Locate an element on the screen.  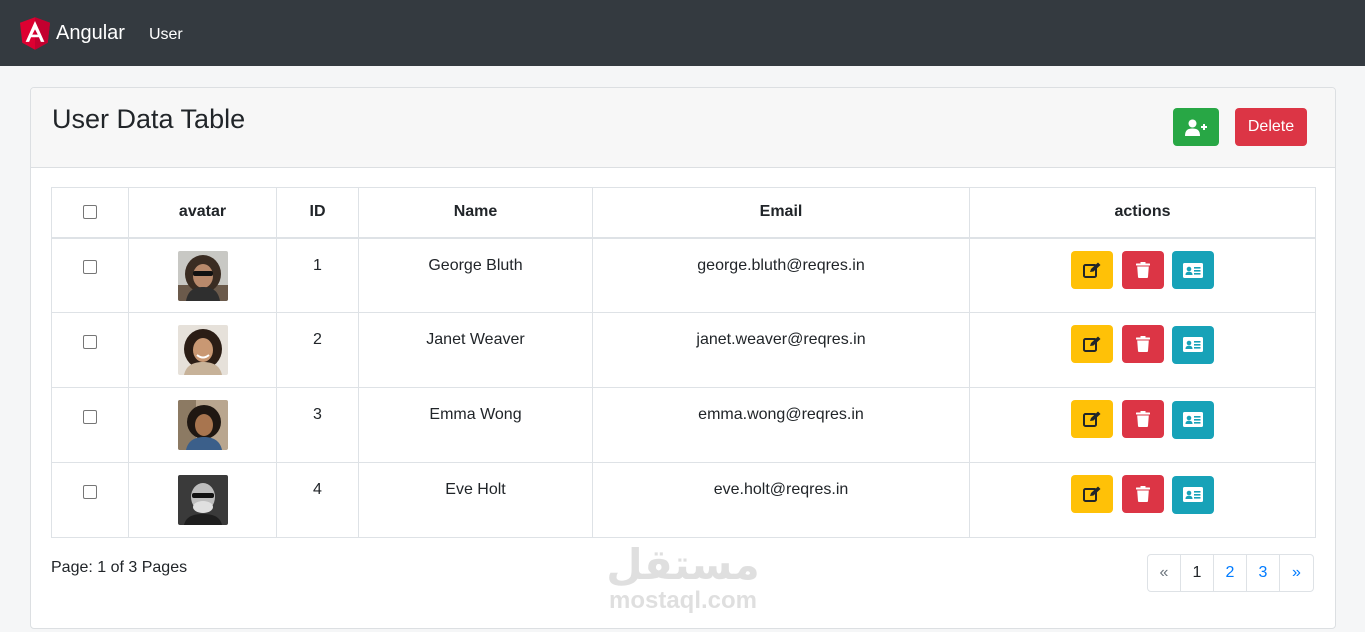
name-cell: Eve Holt is located at coordinates (475, 500).